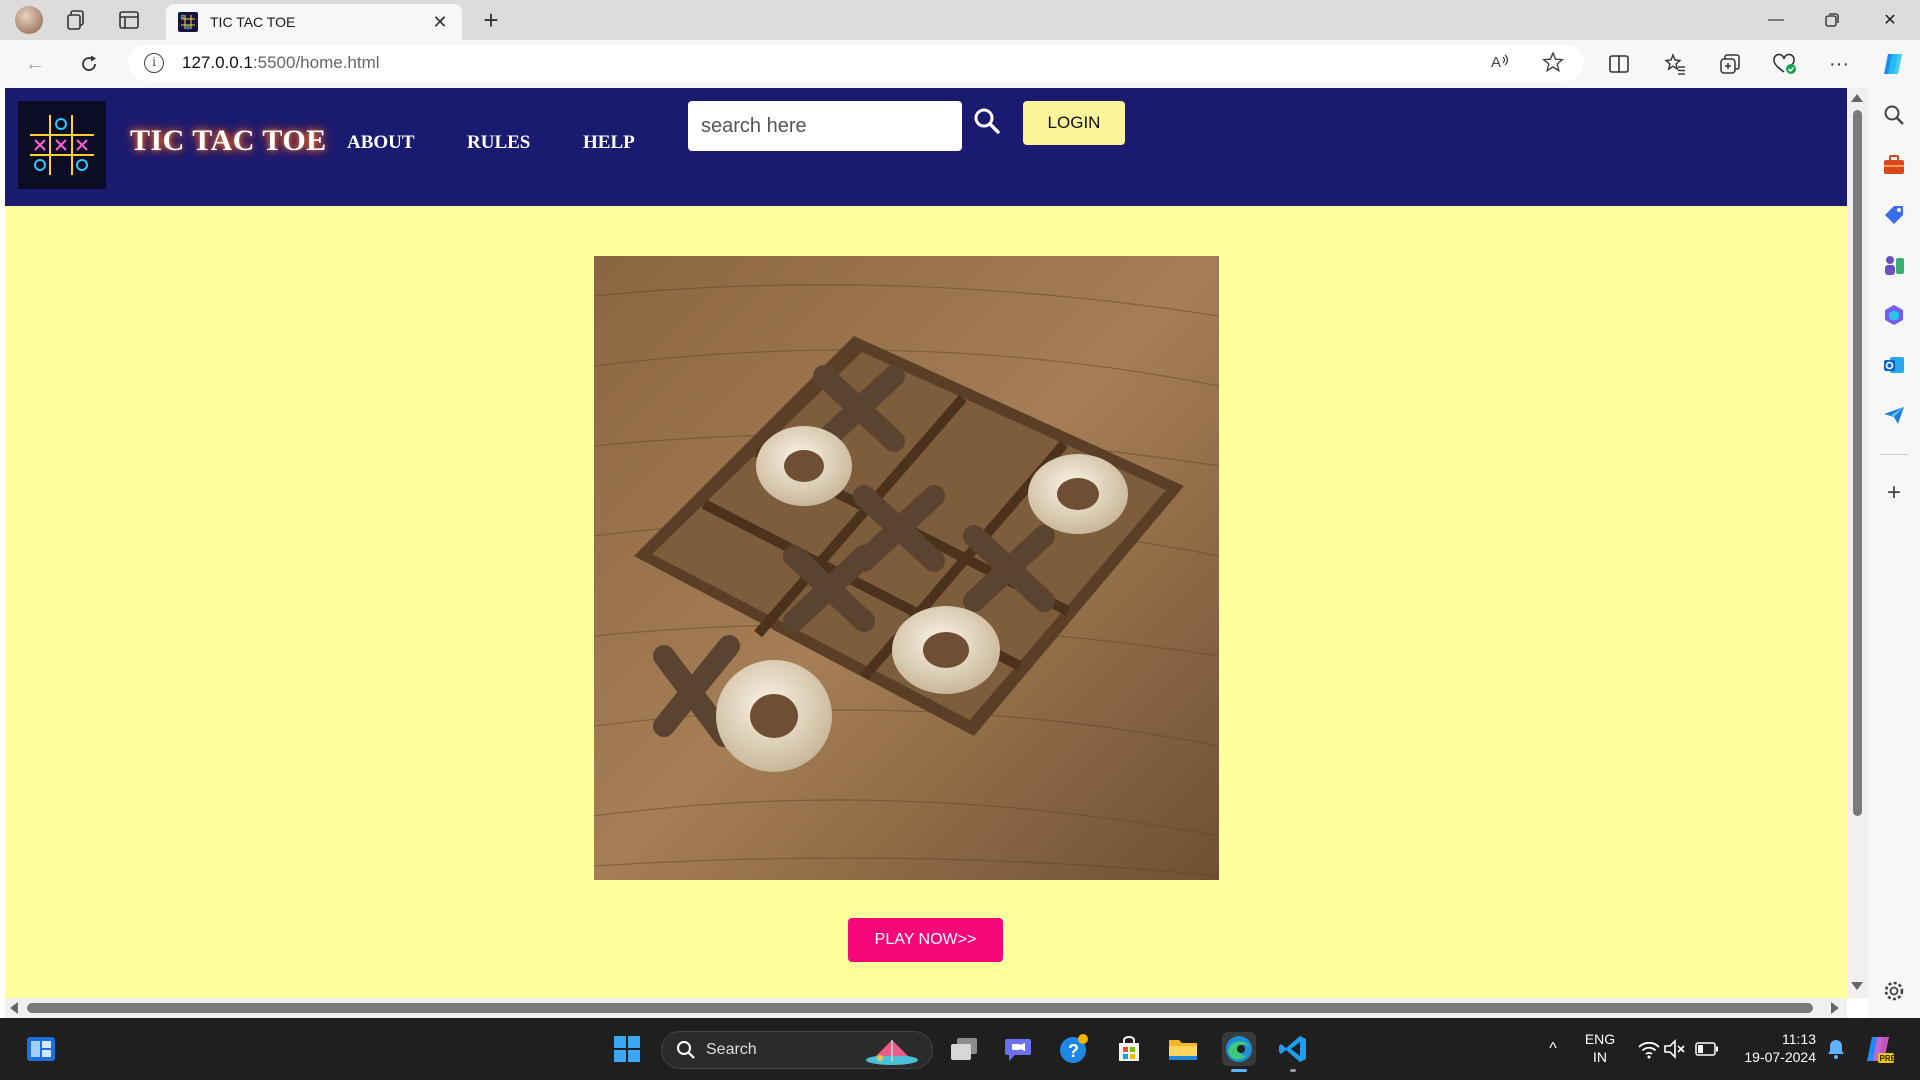 Image resolution: width=1920 pixels, height=1080 pixels. What do you see at coordinates (1730, 64) in the screenshot?
I see `collections-icon` at bounding box center [1730, 64].